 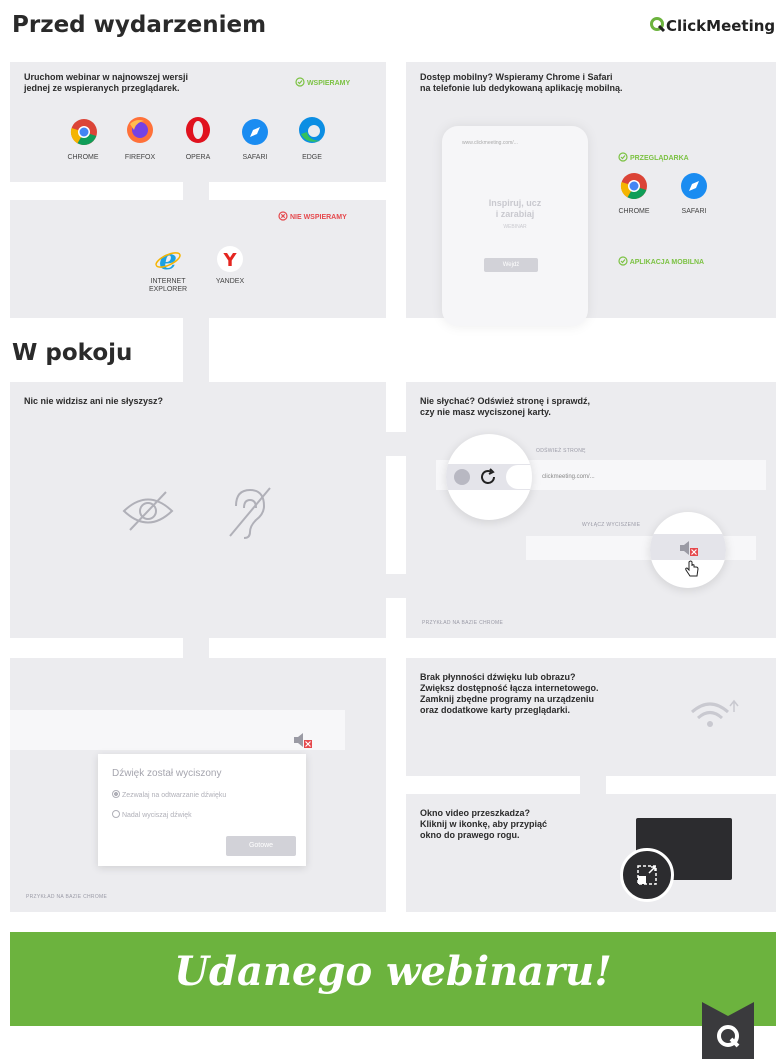 What do you see at coordinates (72, 353) in the screenshot?
I see `section-title-room: W pokoju` at bounding box center [72, 353].